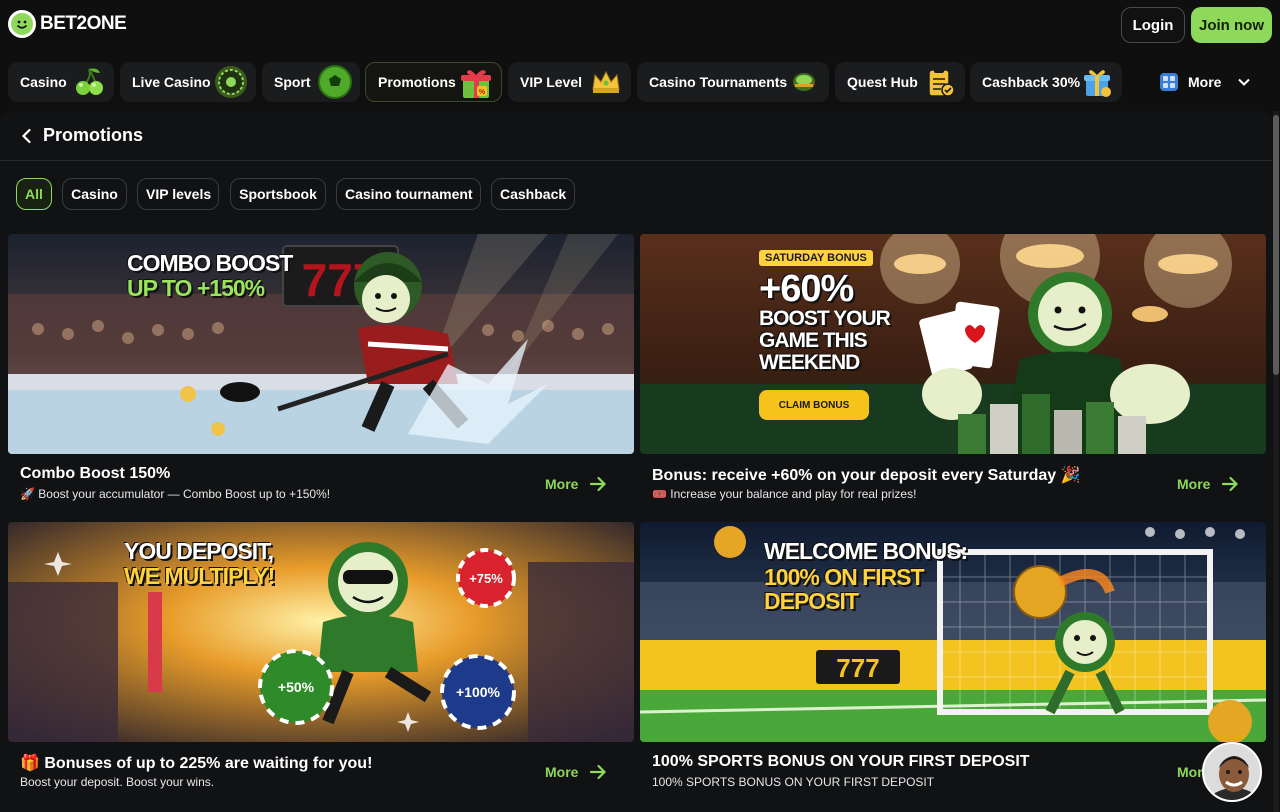  I want to click on nav-item-sport: Sport, so click(311, 82).